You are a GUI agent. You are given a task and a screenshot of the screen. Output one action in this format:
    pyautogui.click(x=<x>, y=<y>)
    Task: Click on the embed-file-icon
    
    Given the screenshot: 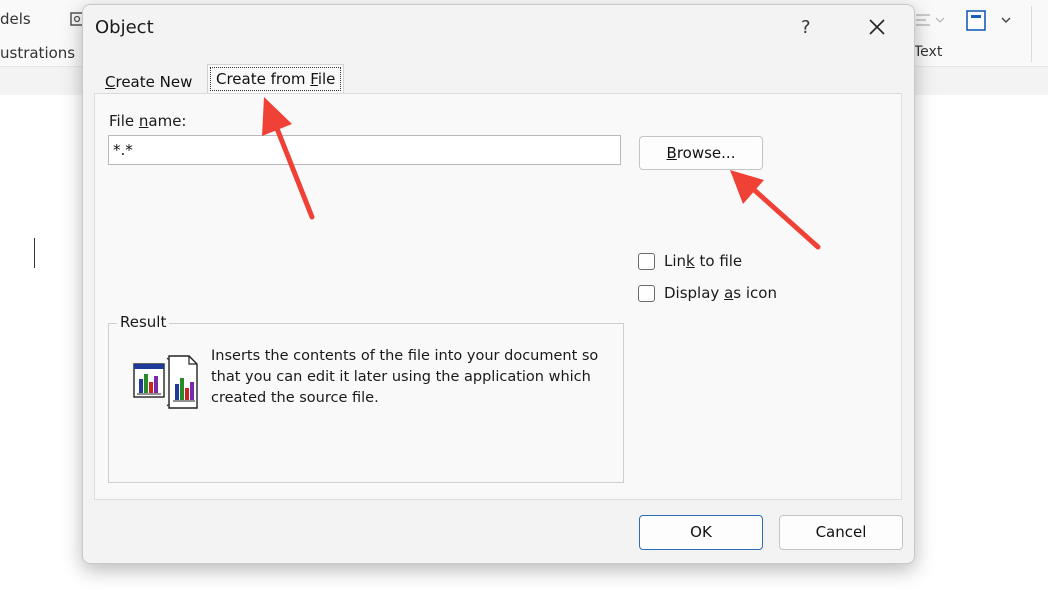 What is the action you would take?
    pyautogui.click(x=165, y=382)
    